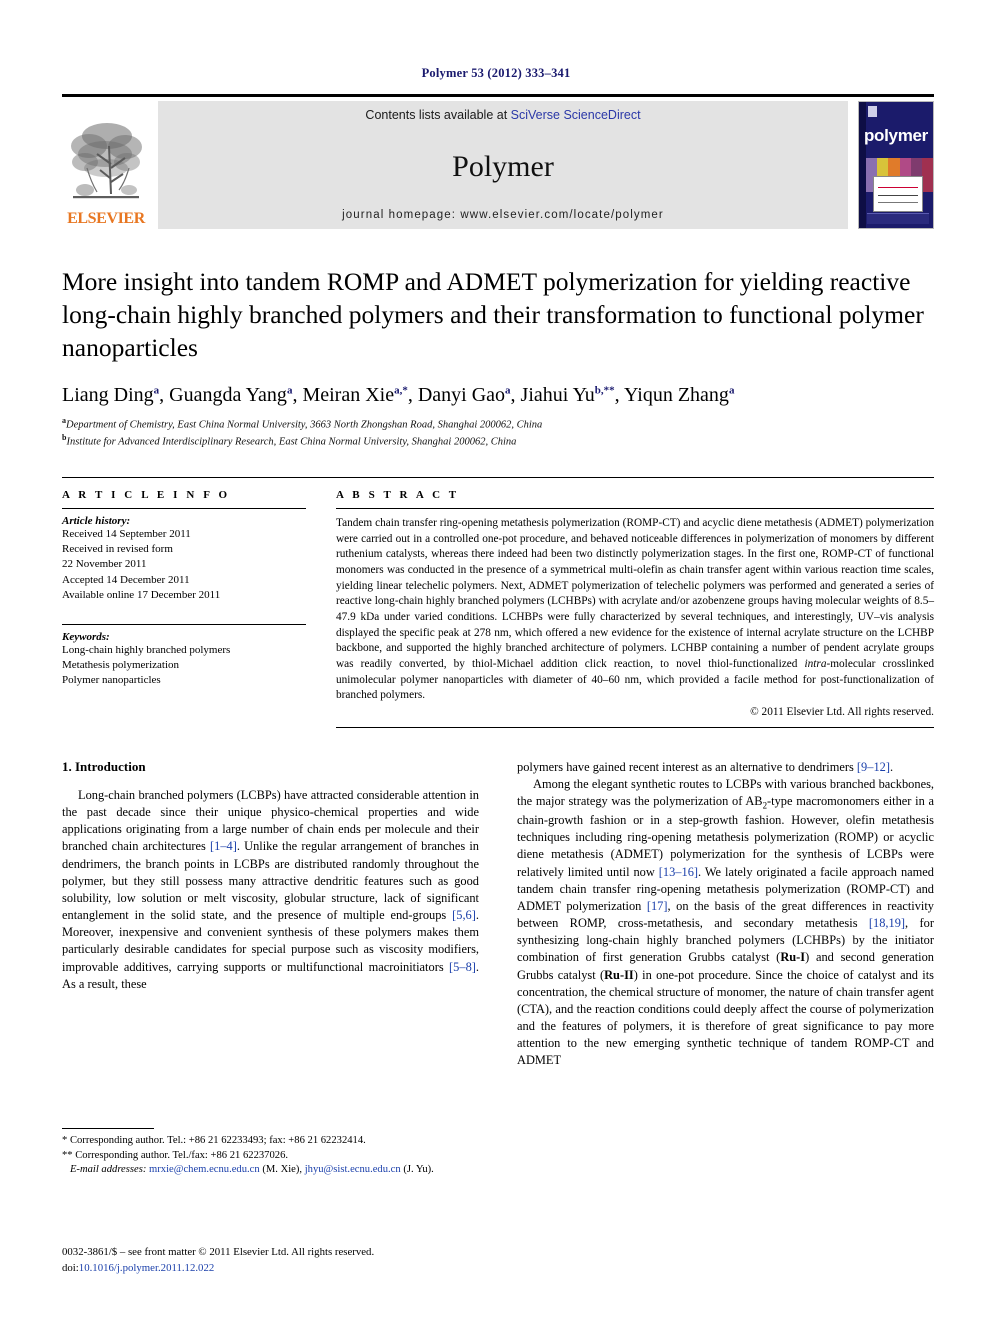  I want to click on author-affil-marker: b,**, so click(604, 390).